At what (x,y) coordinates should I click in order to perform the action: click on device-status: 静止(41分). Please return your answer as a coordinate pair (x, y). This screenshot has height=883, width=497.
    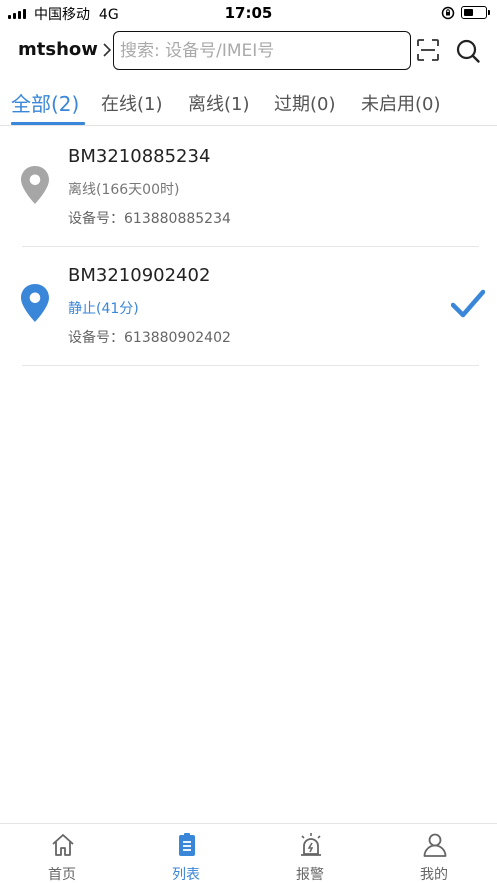
    Looking at the image, I should click on (103, 309).